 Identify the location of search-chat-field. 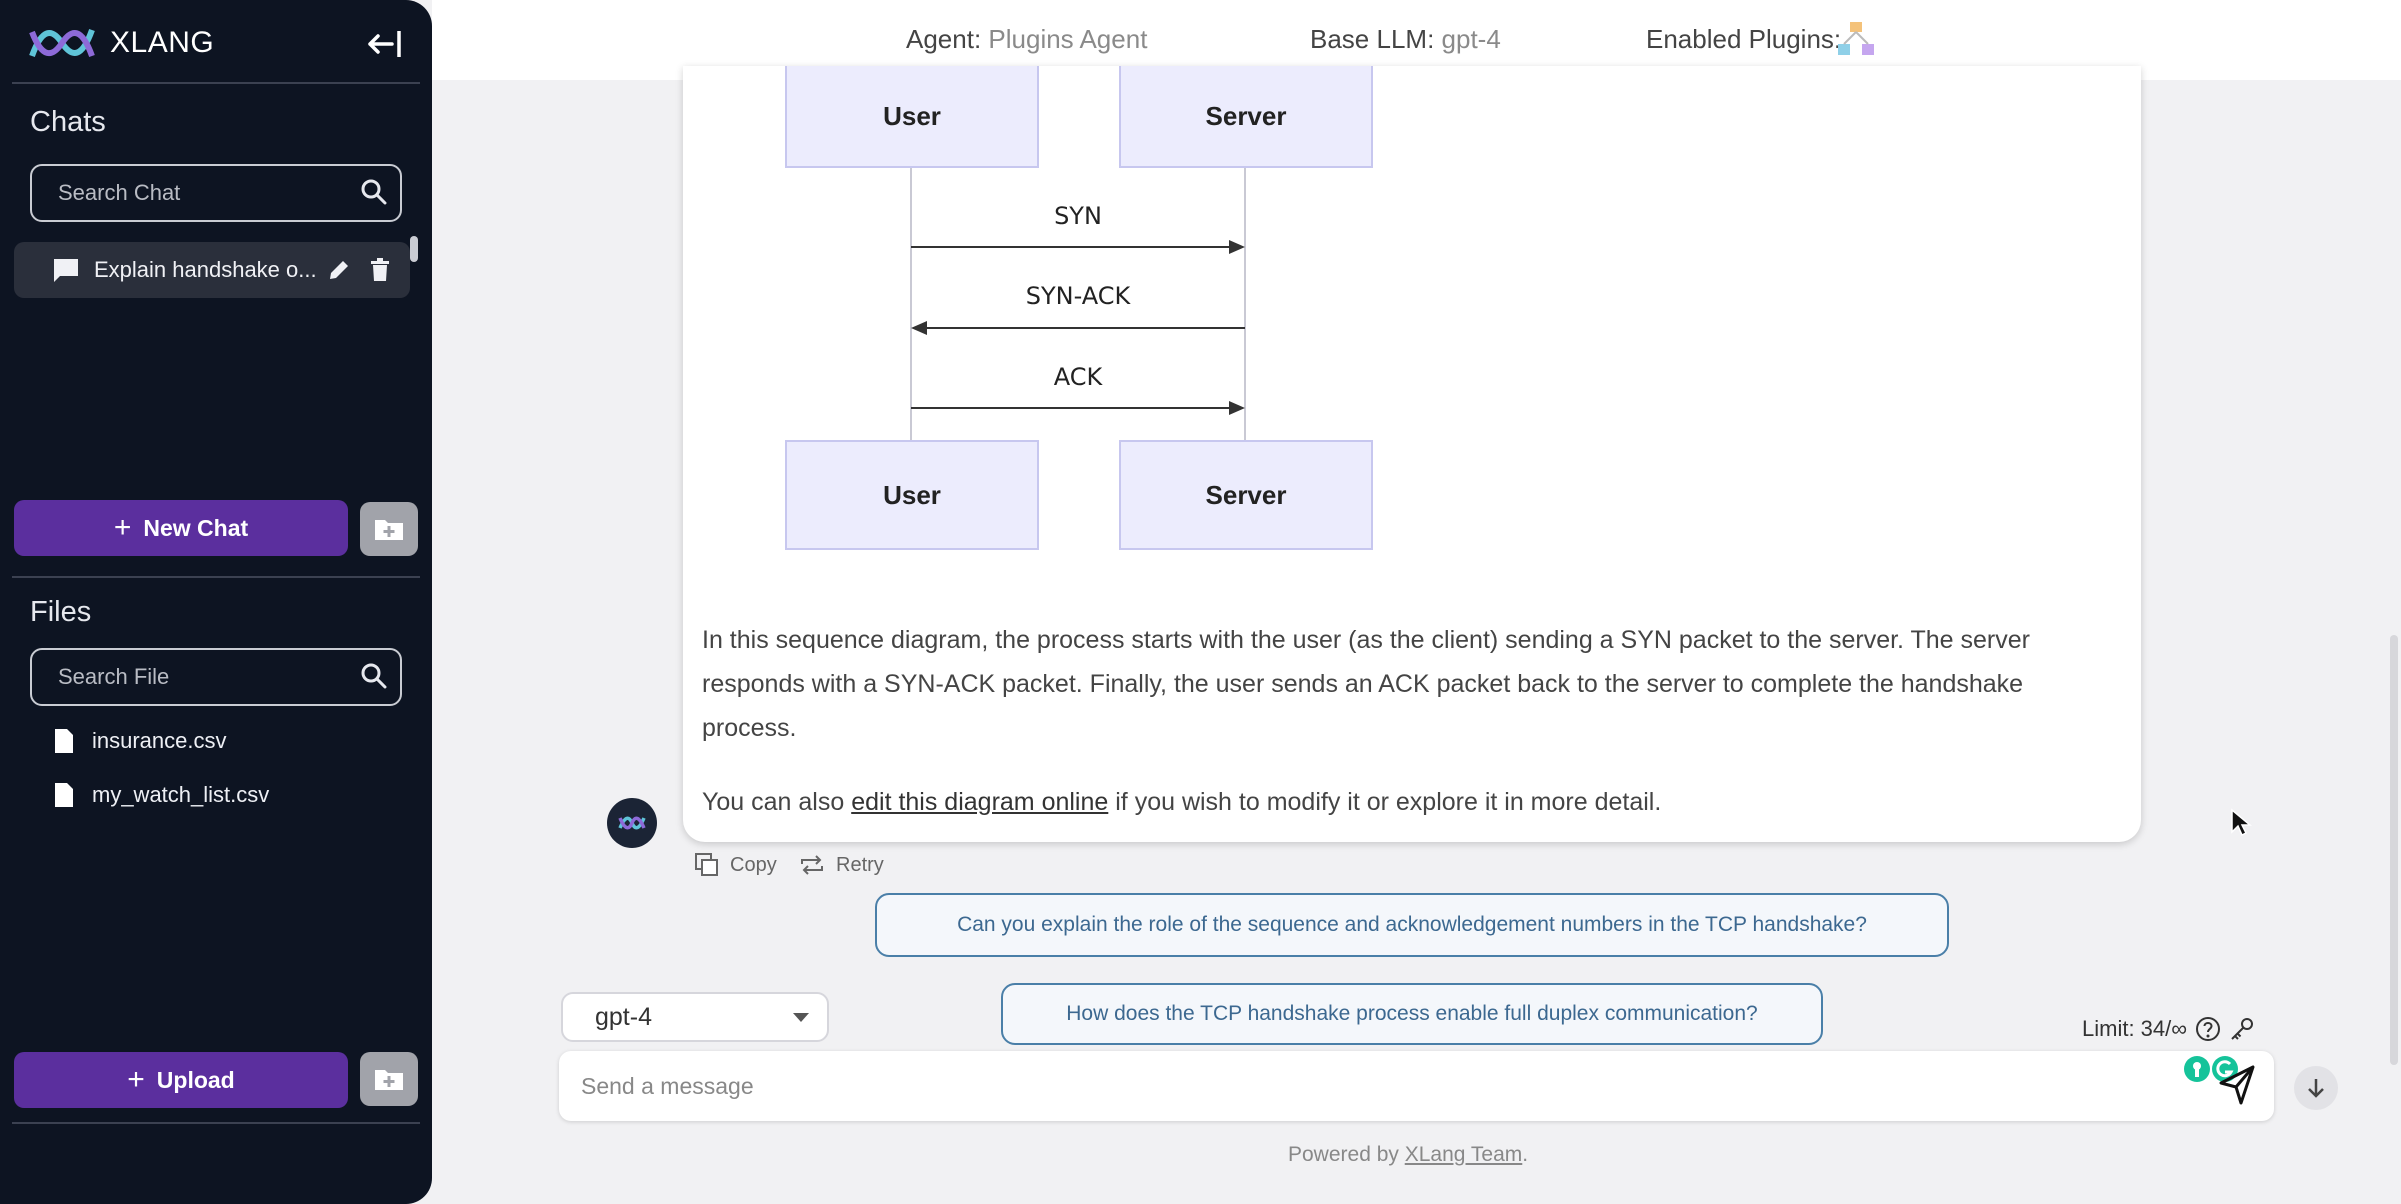
(216, 193).